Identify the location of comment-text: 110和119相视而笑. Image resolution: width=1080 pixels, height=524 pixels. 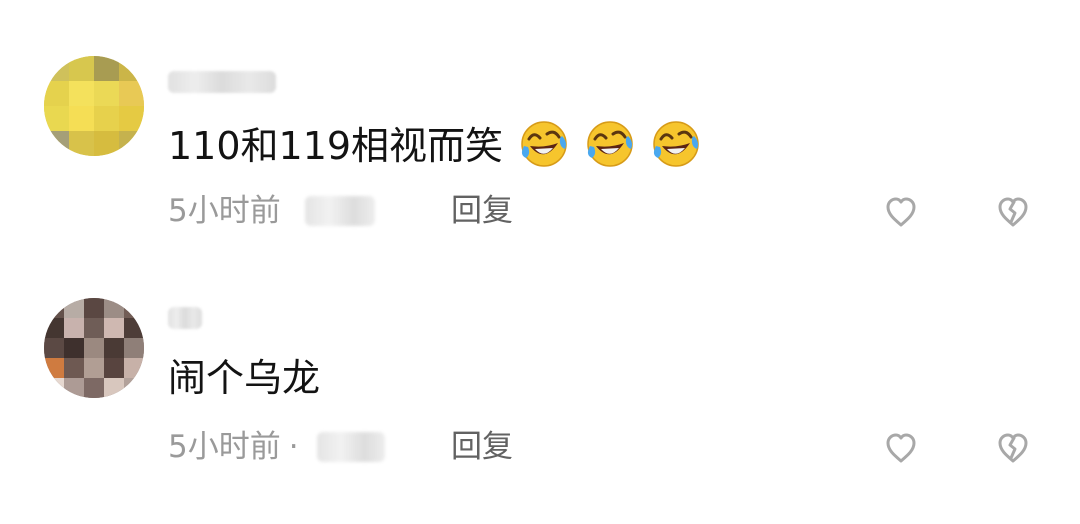
(436, 149).